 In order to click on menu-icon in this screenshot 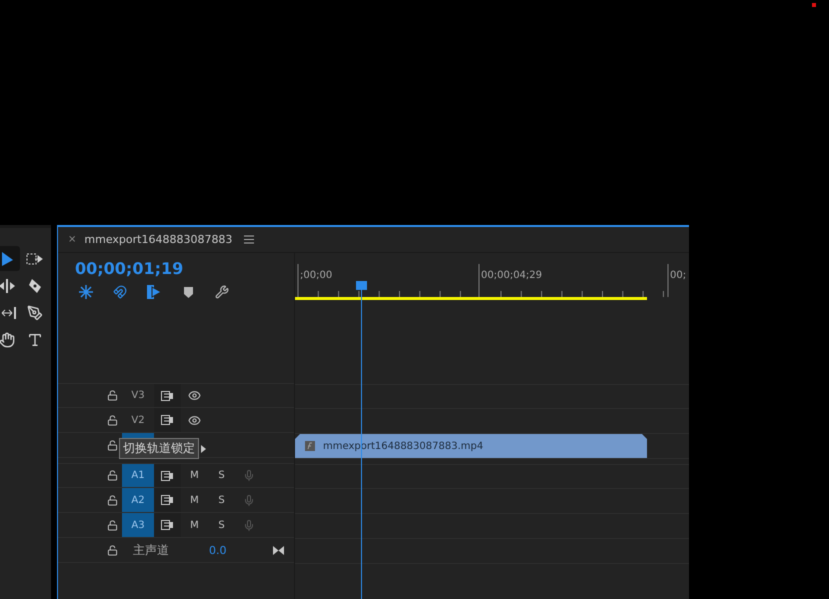, I will do `click(249, 239)`.